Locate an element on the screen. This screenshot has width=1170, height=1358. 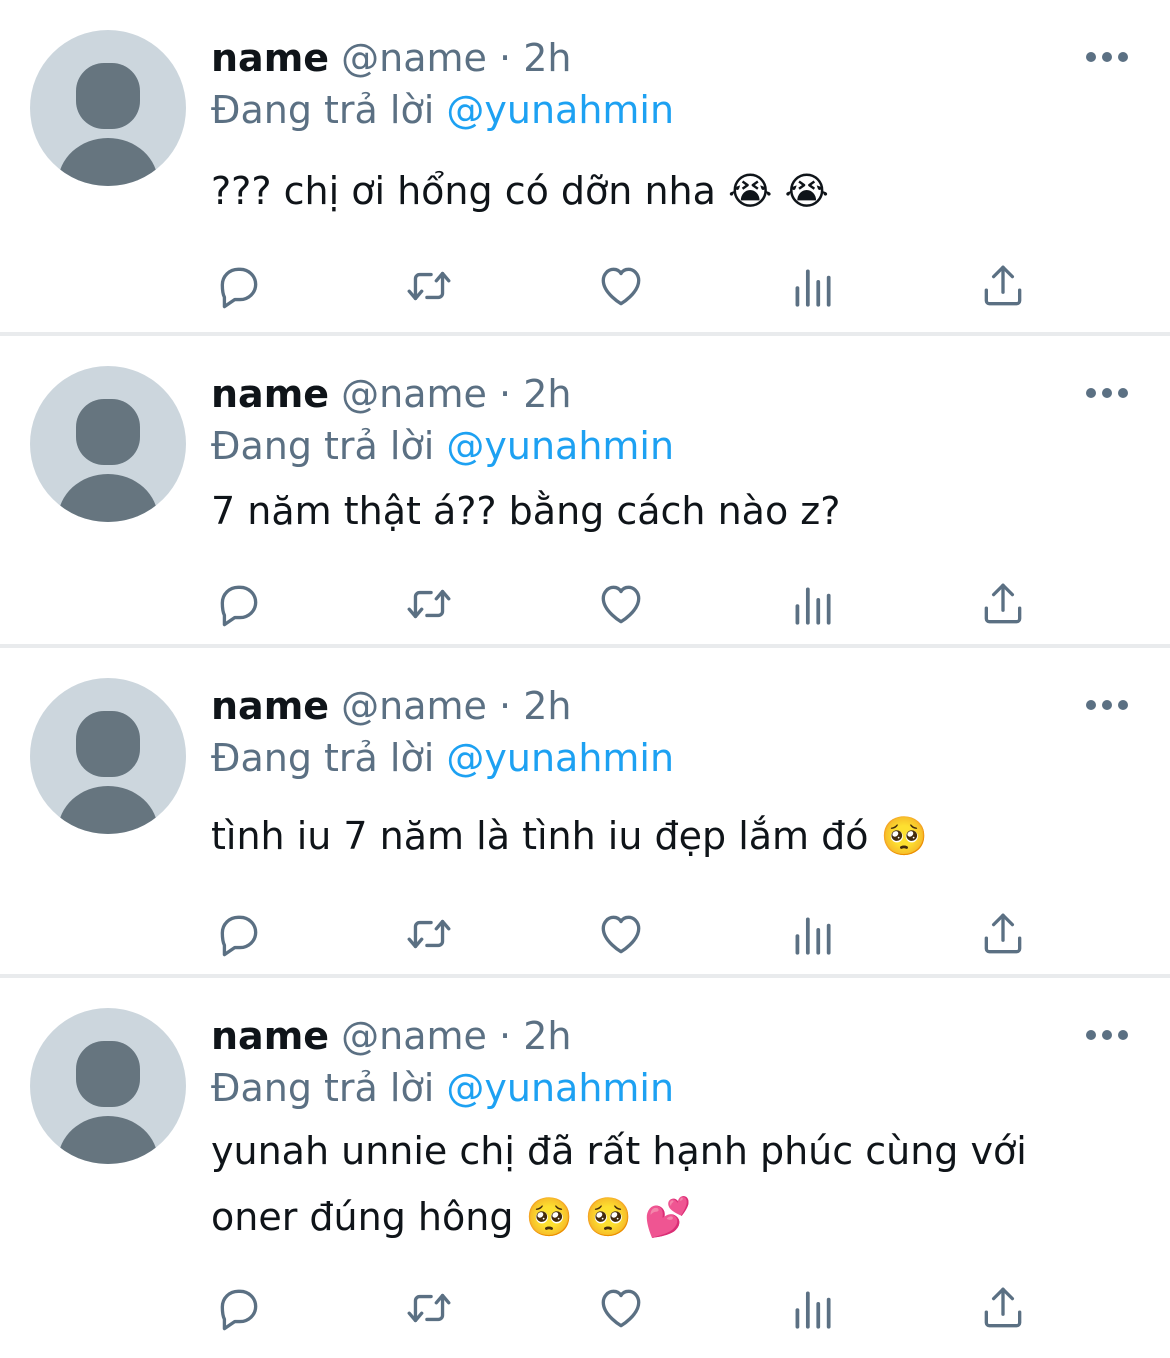
tweet-text: tình iu 7 năm là tình iu đẹp lắm đó 🥺 is located at coordinates (569, 836).